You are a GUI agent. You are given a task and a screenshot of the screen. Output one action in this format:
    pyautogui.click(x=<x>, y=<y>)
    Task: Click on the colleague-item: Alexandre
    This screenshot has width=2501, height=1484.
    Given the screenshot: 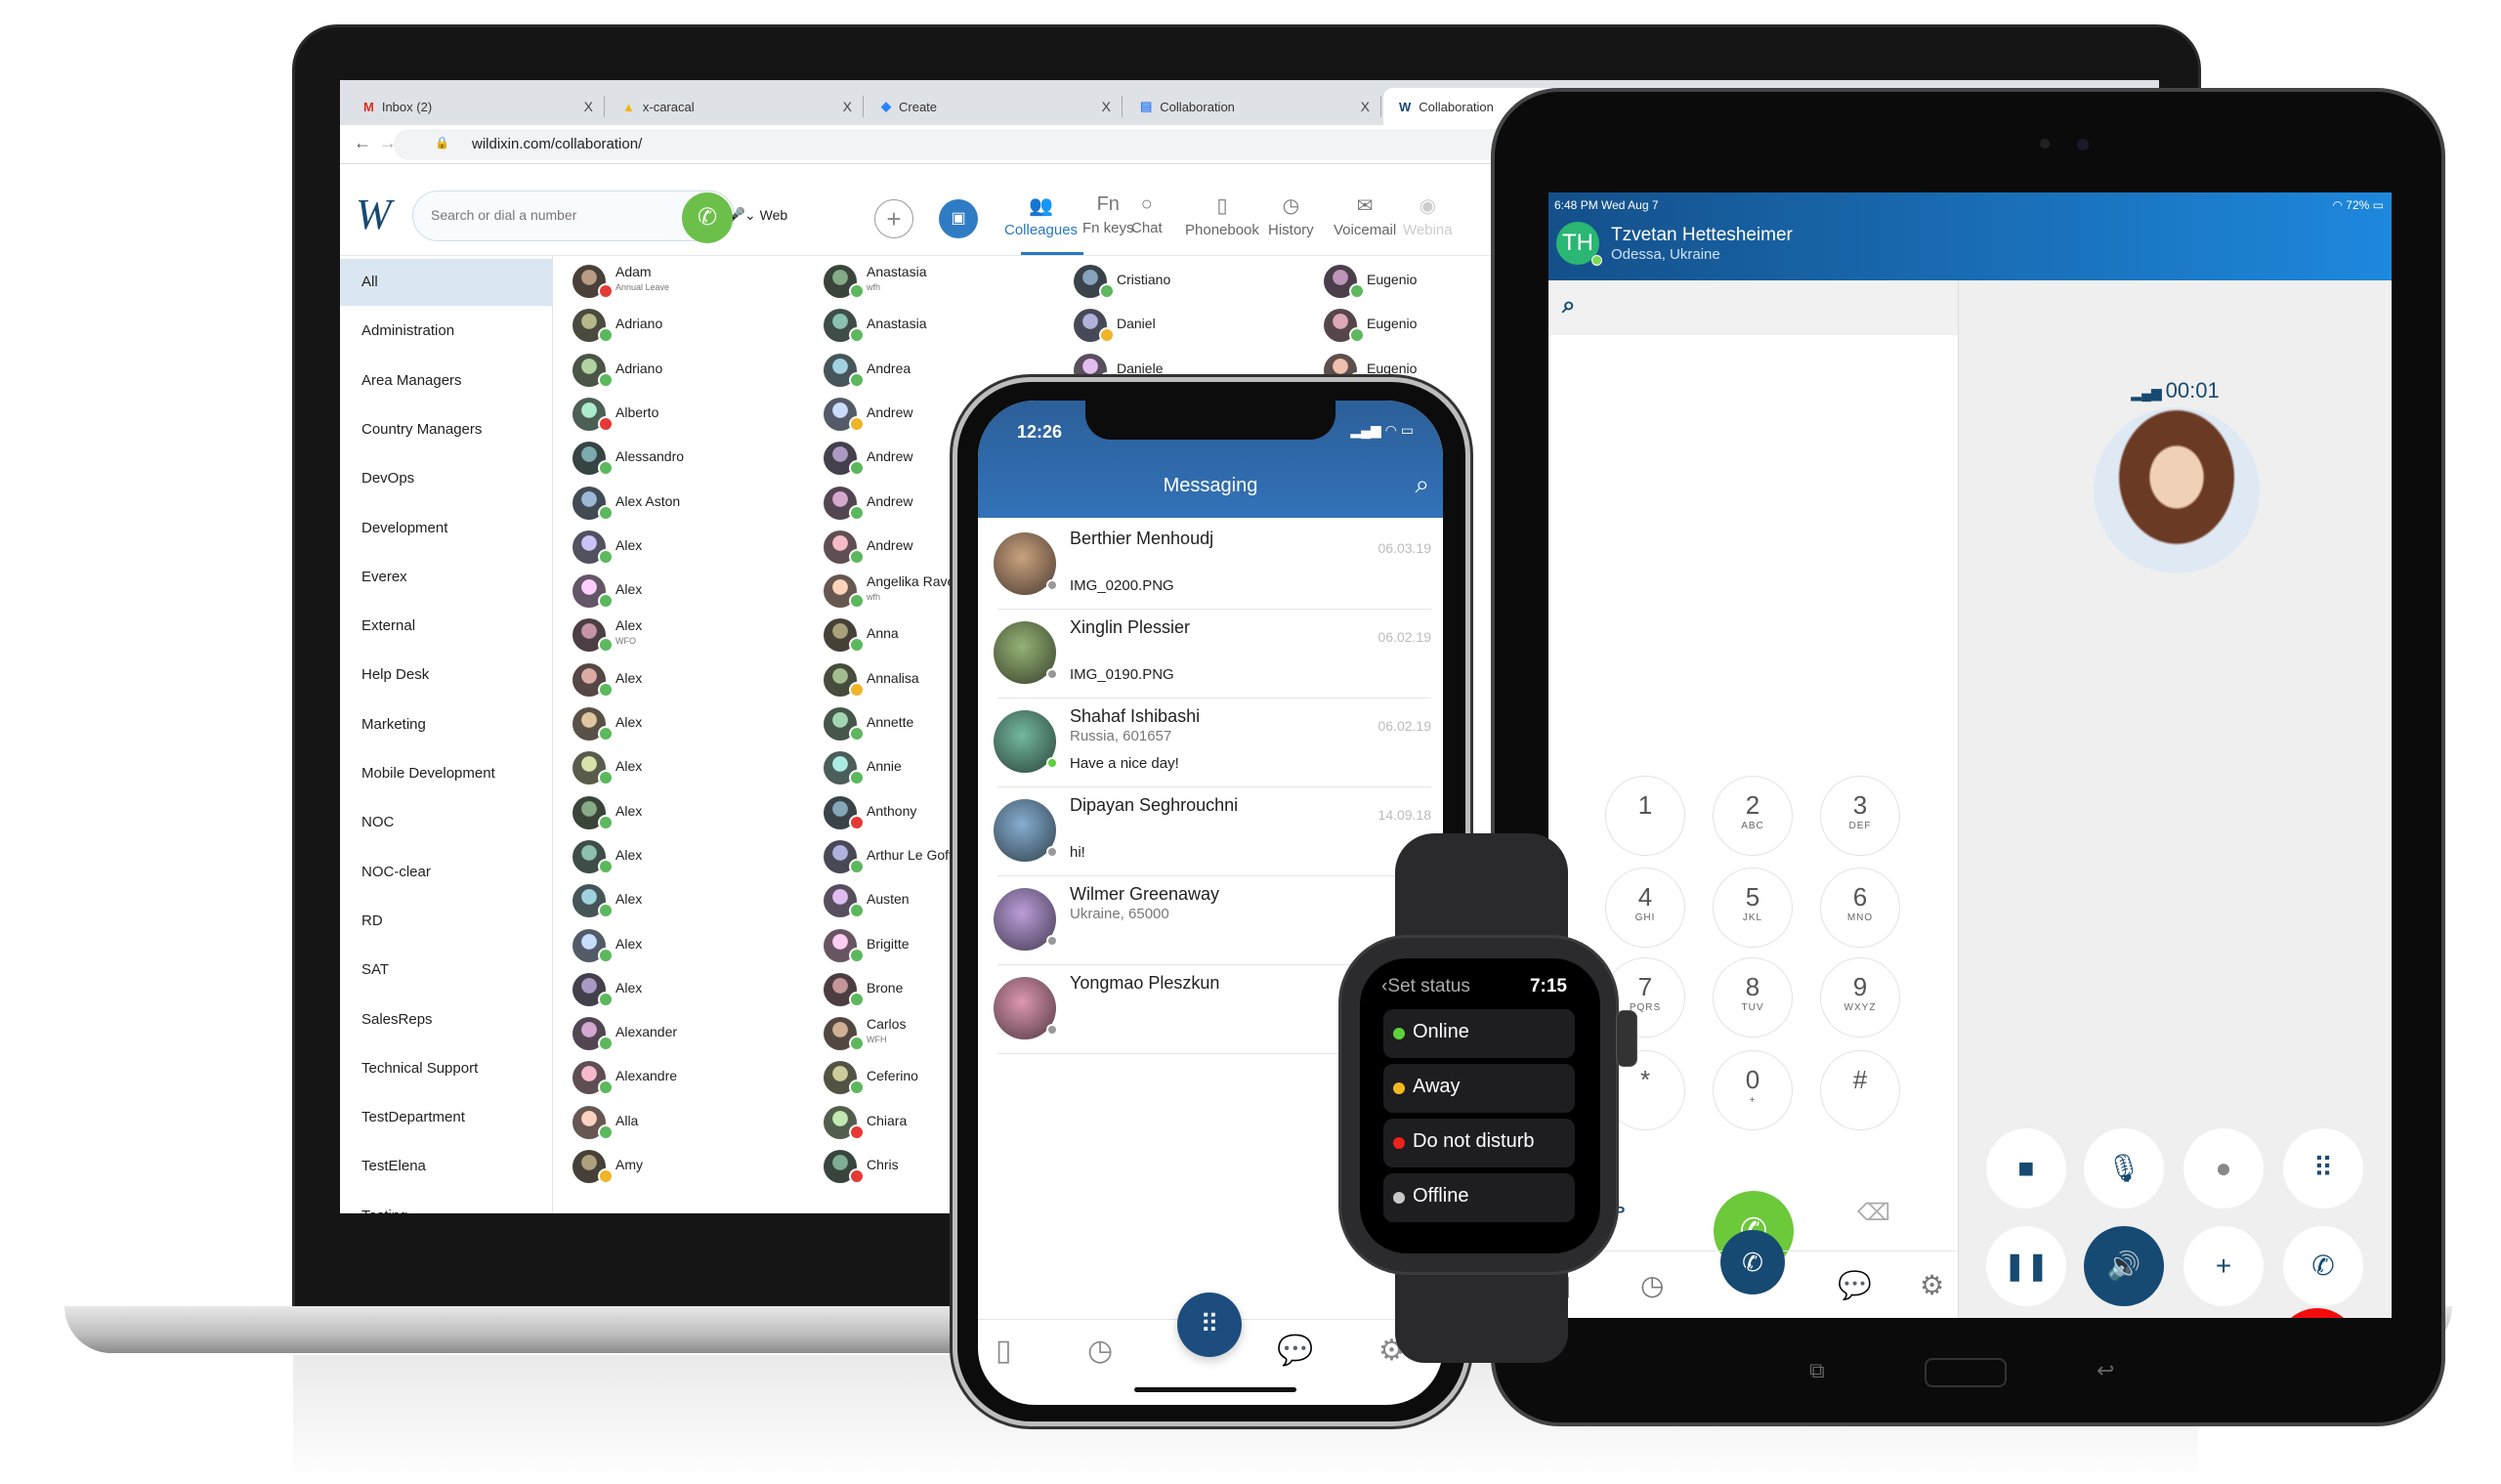 What is the action you would take?
    pyautogui.click(x=683, y=1077)
    